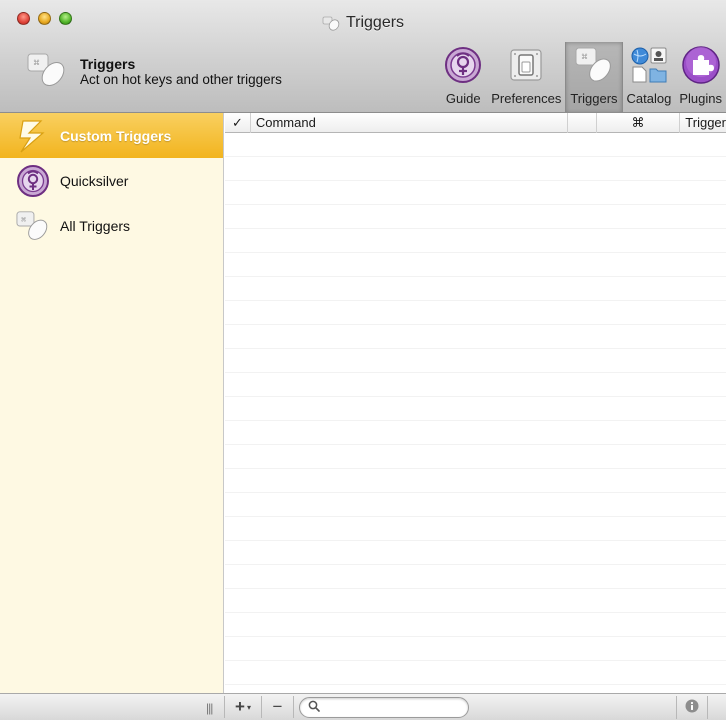  What do you see at coordinates (649, 65) in the screenshot?
I see `catalog-icon` at bounding box center [649, 65].